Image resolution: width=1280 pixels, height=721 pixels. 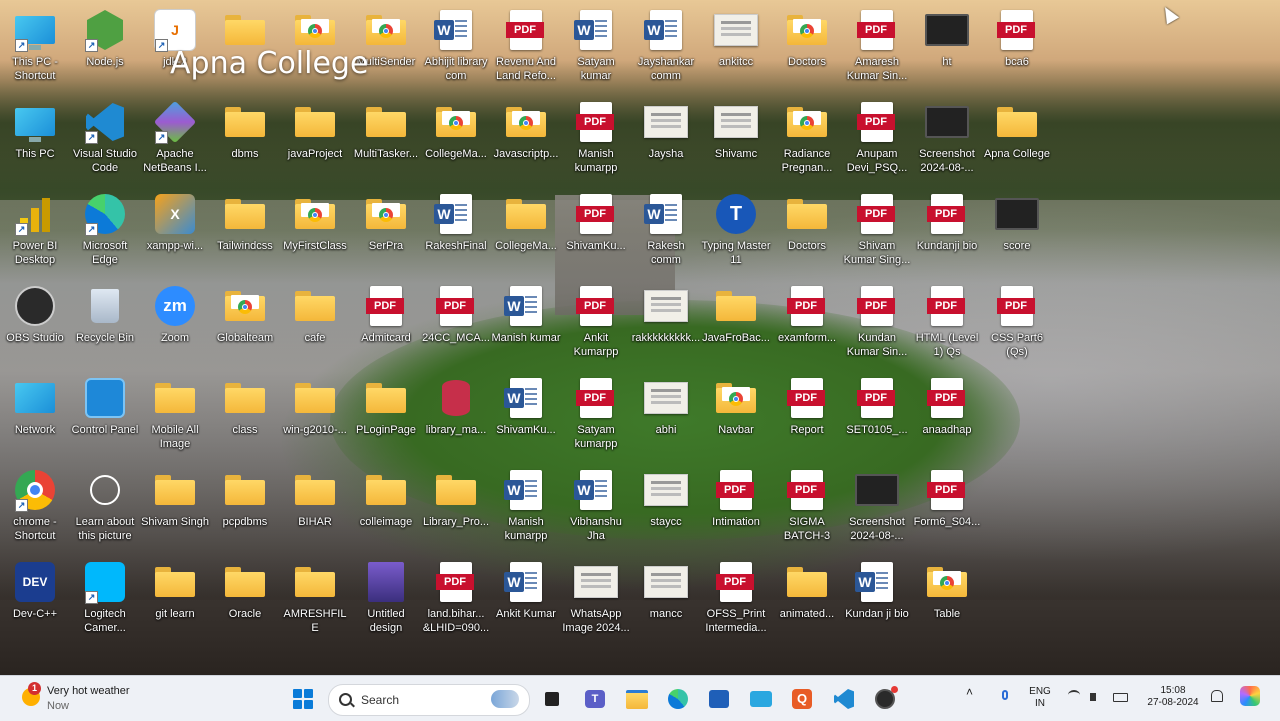 What do you see at coordinates (736, 233) in the screenshot?
I see `desktop-icon: T Typing Master 11` at bounding box center [736, 233].